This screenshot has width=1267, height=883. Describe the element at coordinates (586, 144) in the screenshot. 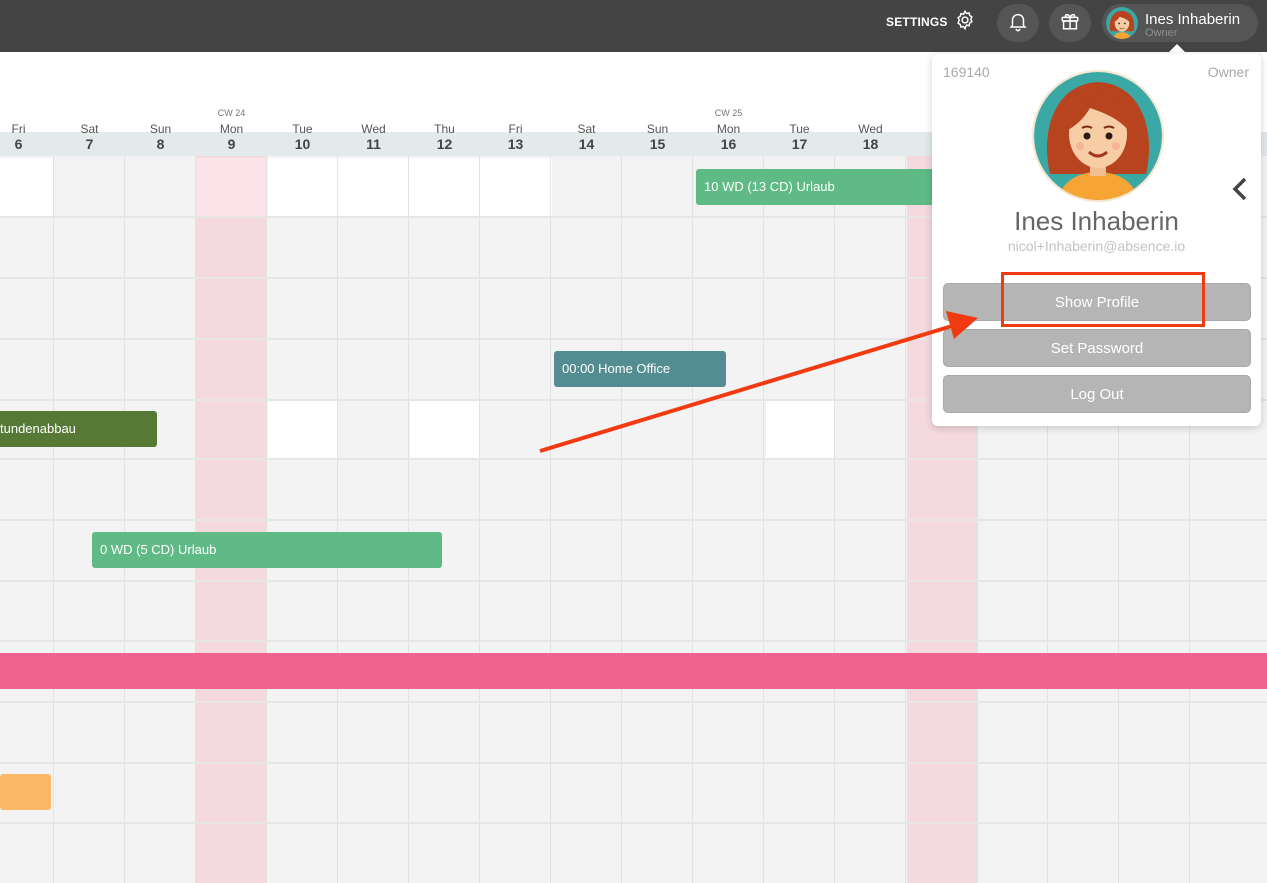

I see `day-number: 14` at that location.